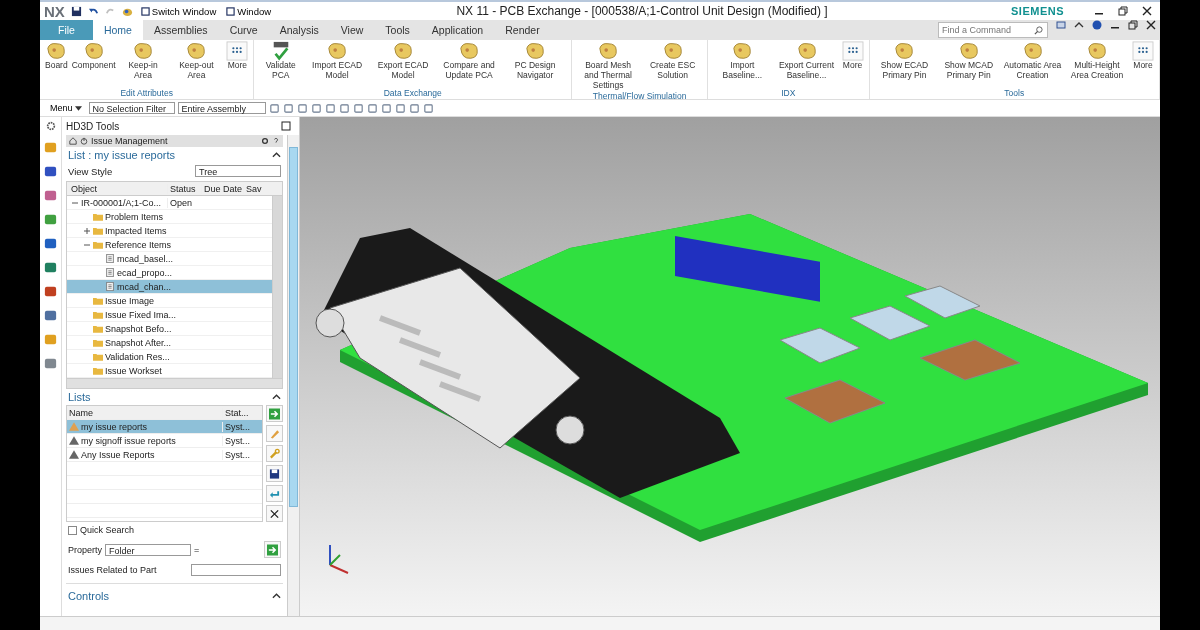 The height and width of the screenshot is (630, 1200). Describe the element at coordinates (457, 30) in the screenshot. I see `menu-tab: Application` at that location.